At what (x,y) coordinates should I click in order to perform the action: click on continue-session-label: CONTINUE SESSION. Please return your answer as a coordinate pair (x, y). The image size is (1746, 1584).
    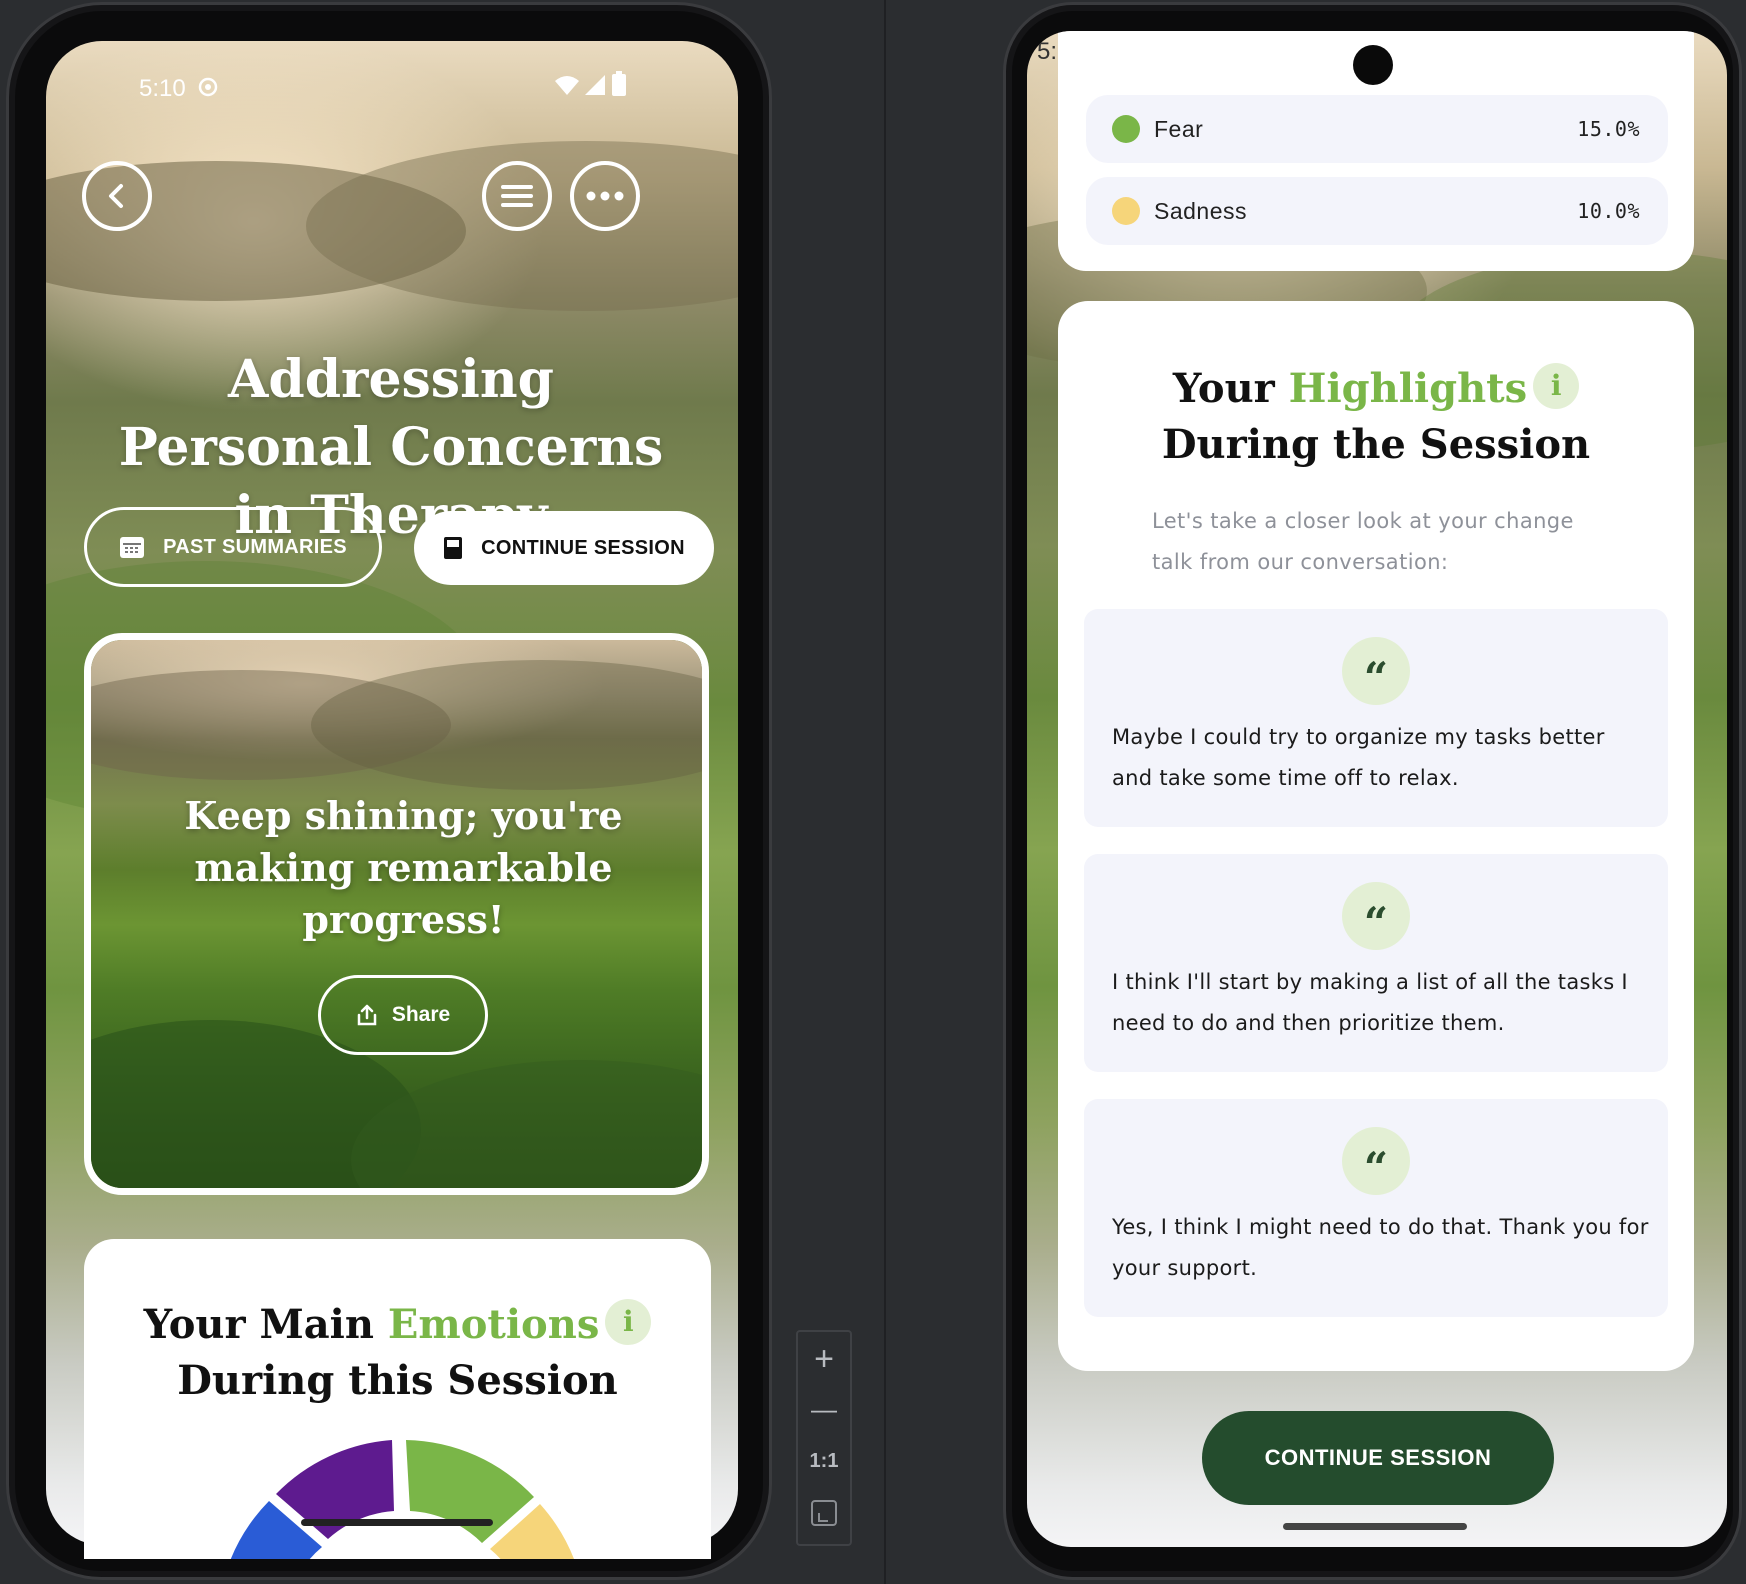
    Looking at the image, I should click on (583, 547).